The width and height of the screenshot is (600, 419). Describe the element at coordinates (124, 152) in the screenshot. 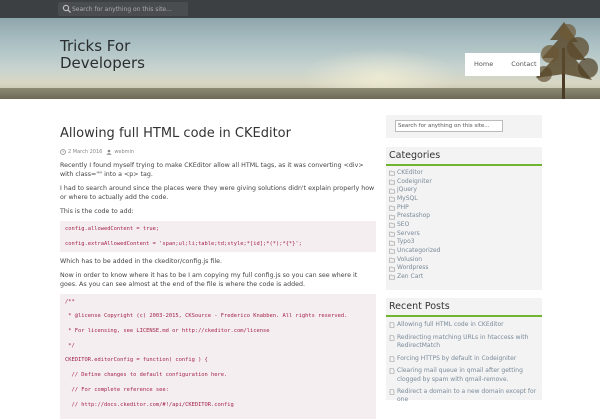

I see `post-author-text: webmin` at that location.